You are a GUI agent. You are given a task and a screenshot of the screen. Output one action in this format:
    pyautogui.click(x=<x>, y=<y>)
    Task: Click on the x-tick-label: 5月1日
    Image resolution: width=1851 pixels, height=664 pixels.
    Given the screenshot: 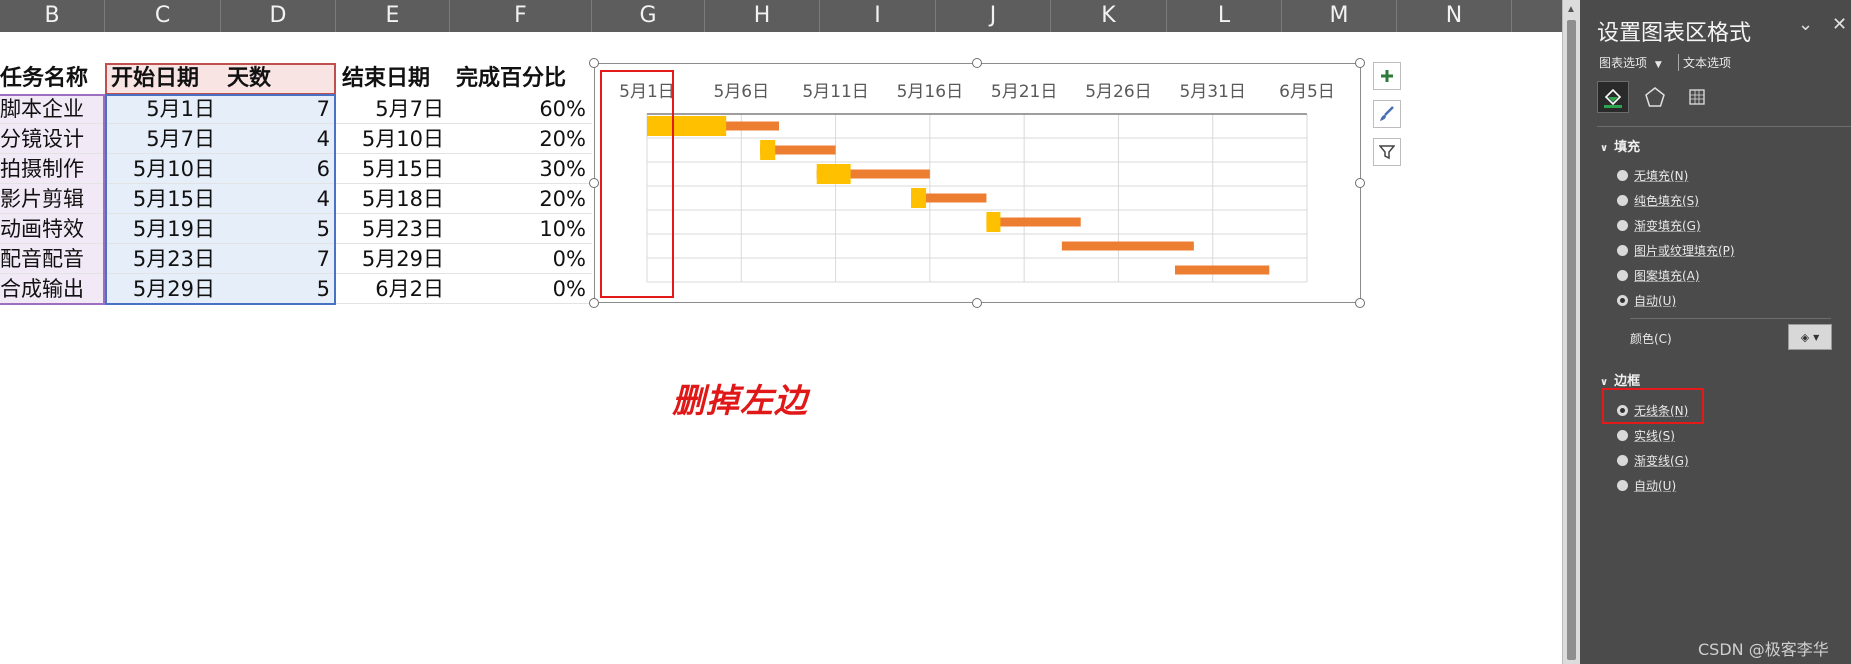 What is the action you would take?
    pyautogui.click(x=647, y=92)
    